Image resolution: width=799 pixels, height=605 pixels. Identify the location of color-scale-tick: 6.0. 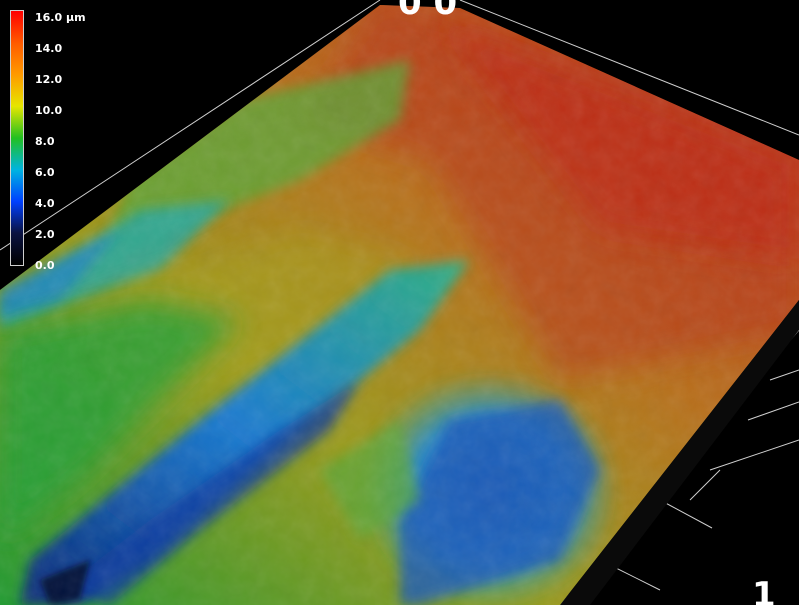
(45, 172).